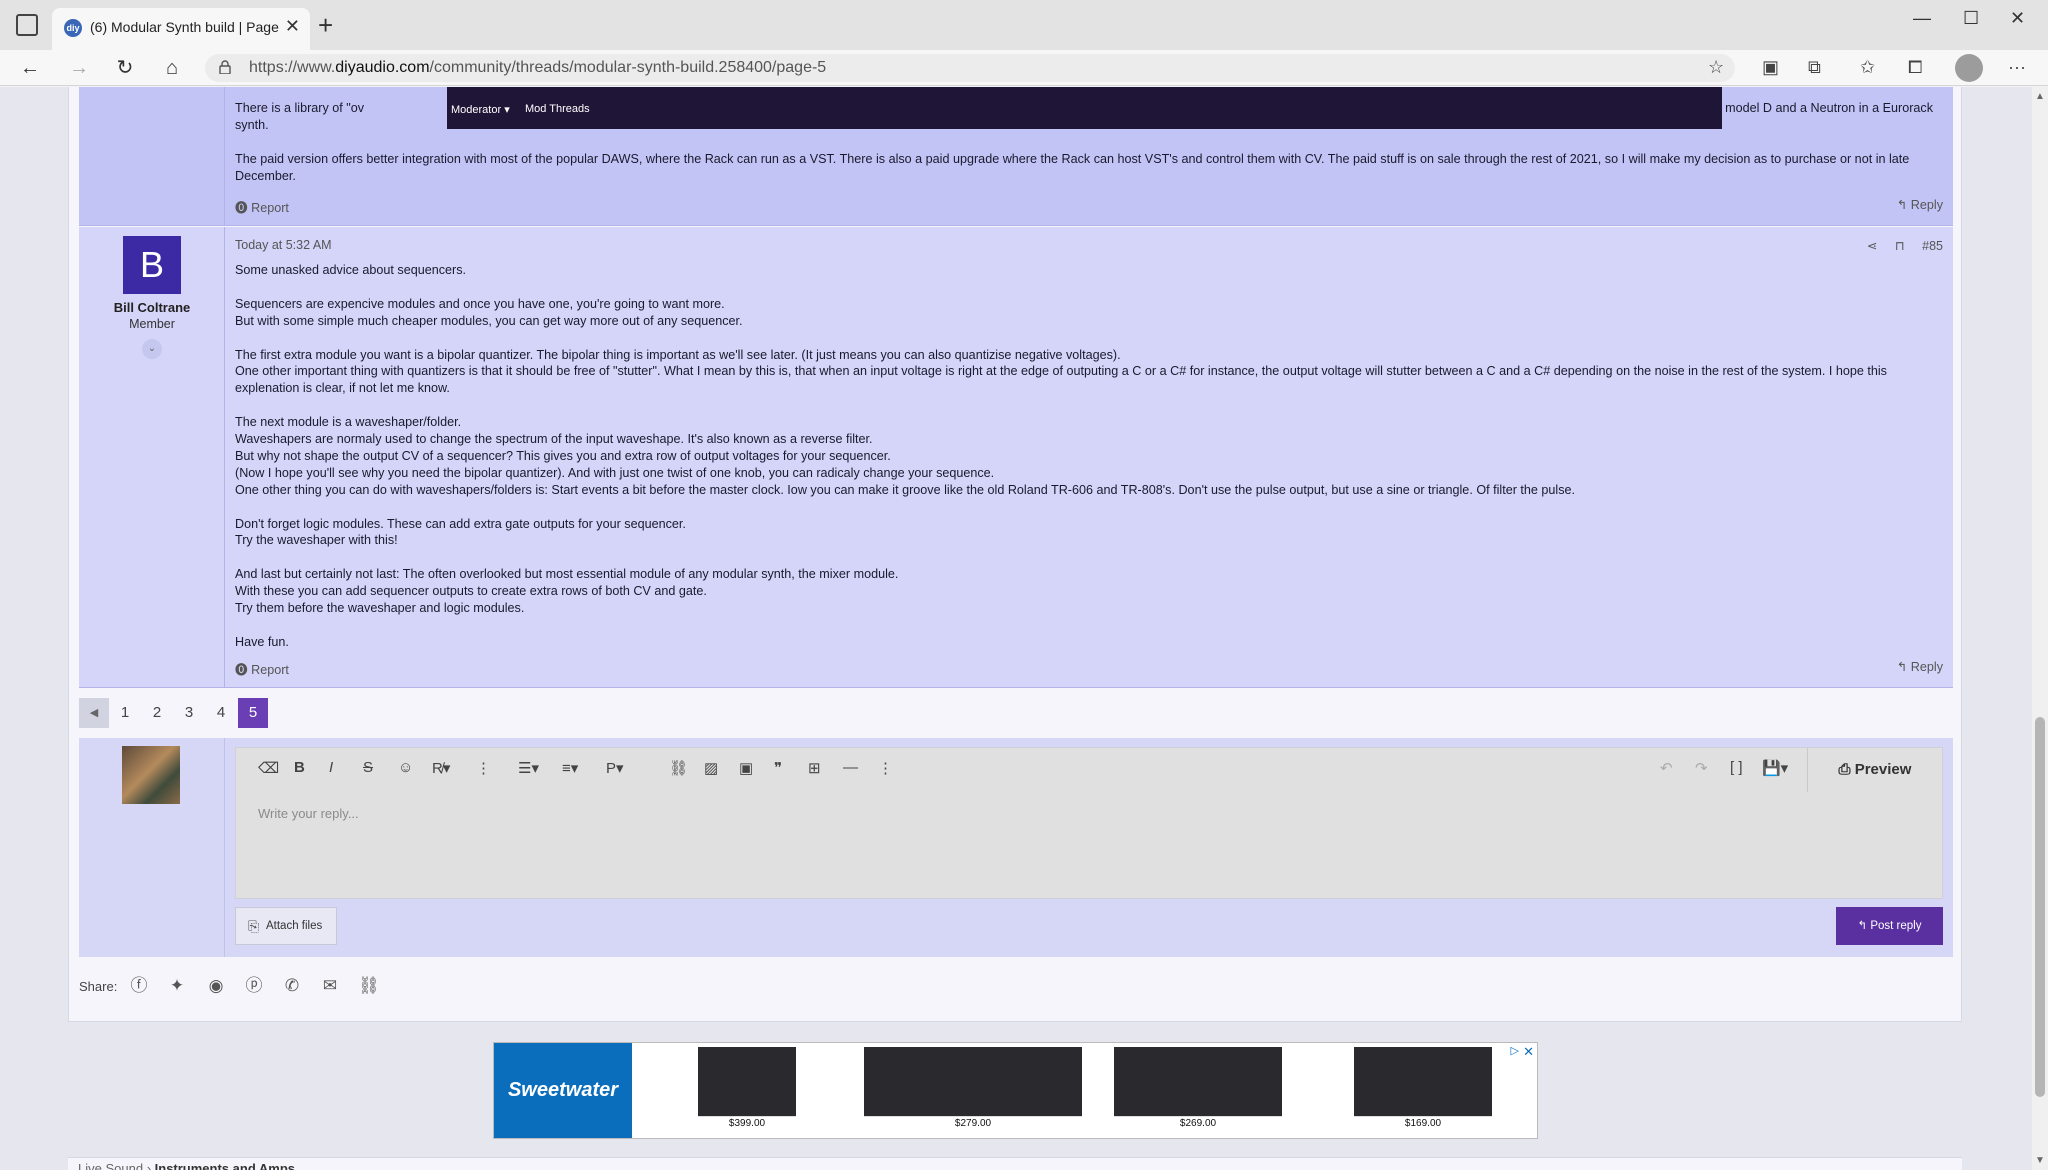 The width and height of the screenshot is (2048, 1170). Describe the element at coordinates (225, 67) in the screenshot. I see `lock-icon` at that location.